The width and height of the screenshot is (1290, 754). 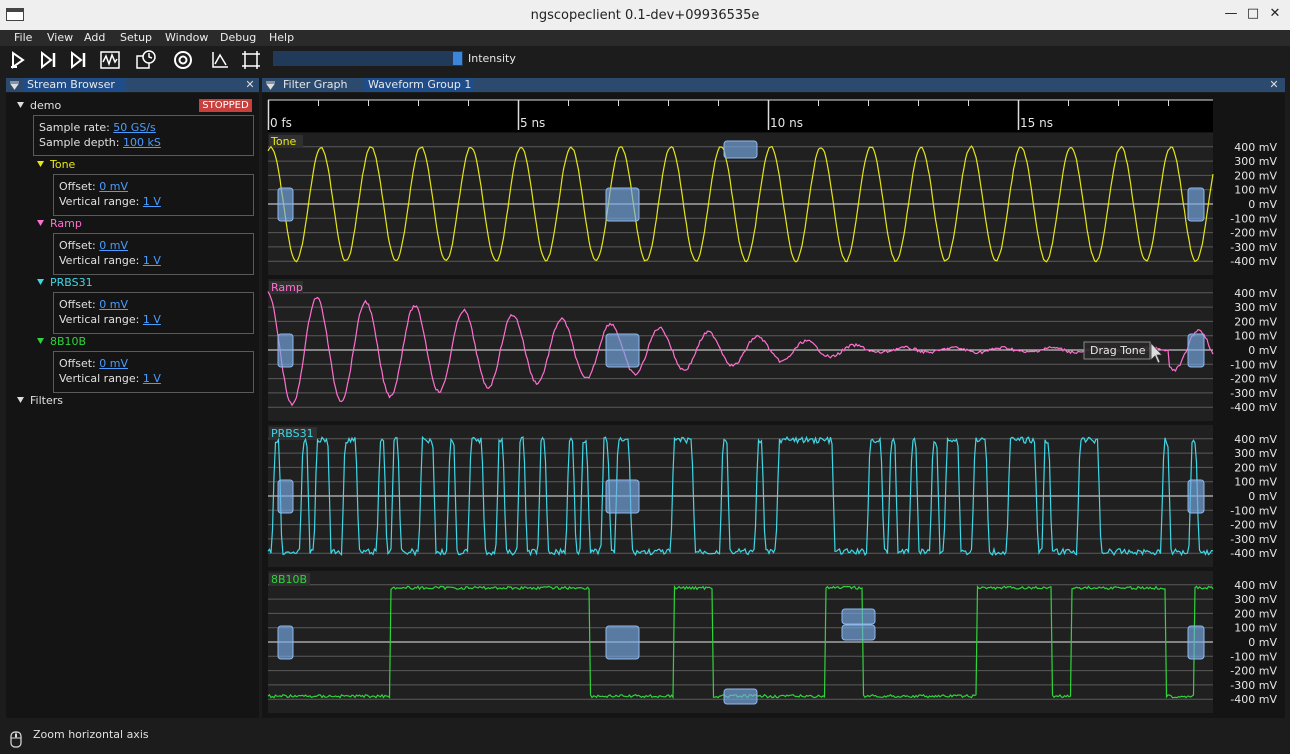 I want to click on offset-row: Offset: 0 mV, so click(x=94, y=186).